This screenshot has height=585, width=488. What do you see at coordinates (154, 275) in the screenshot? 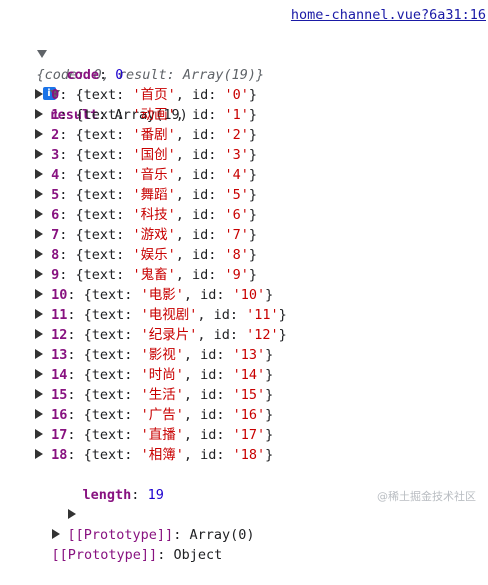
I see `array-item-text: 鬼畜` at bounding box center [154, 275].